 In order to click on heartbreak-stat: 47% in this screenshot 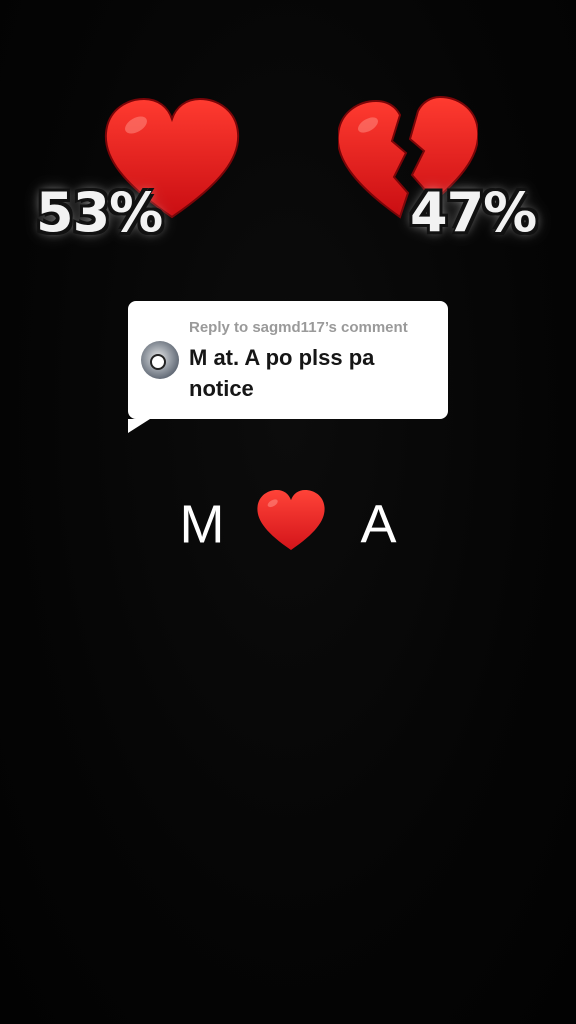, I will do `click(439, 175)`.